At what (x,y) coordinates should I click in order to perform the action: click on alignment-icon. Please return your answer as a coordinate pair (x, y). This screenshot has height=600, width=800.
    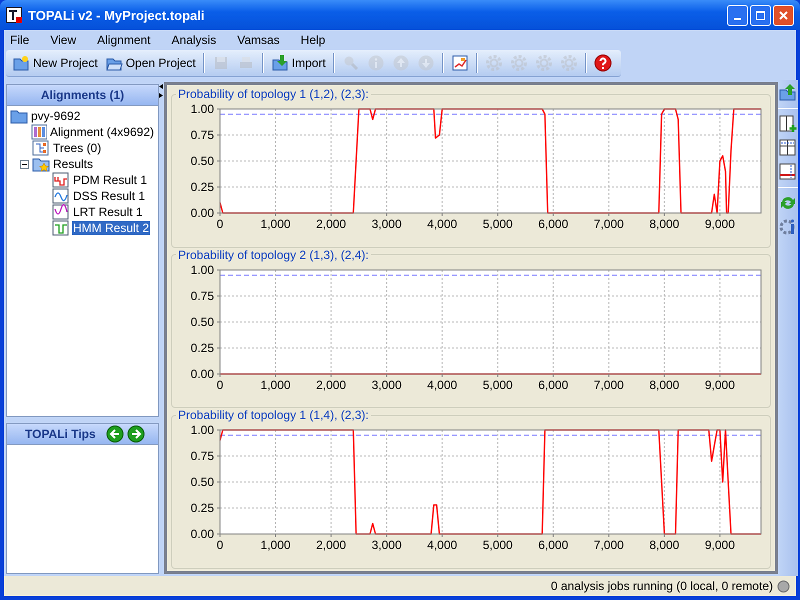
    Looking at the image, I should click on (38, 132).